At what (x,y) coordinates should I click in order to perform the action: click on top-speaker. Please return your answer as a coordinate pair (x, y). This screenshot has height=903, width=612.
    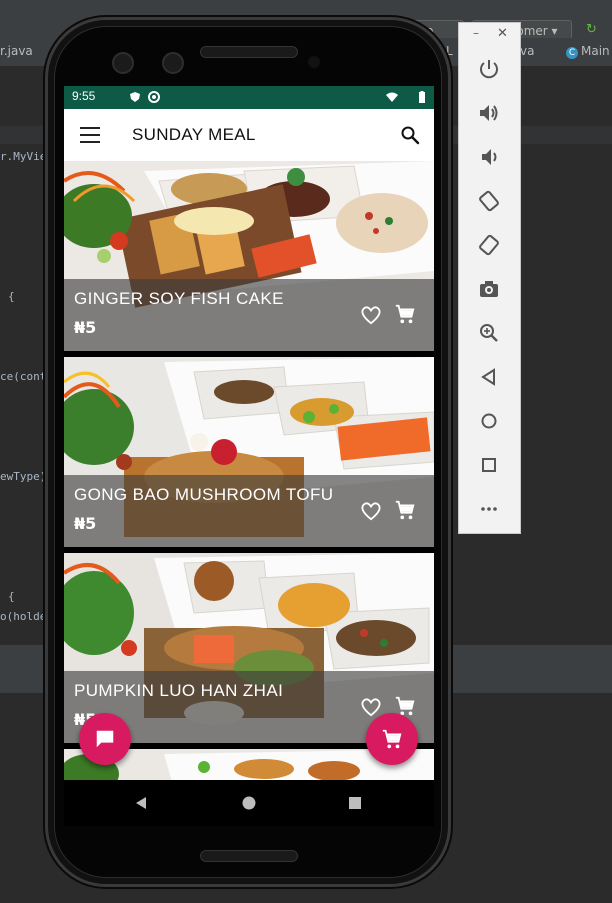
    Looking at the image, I should click on (249, 52).